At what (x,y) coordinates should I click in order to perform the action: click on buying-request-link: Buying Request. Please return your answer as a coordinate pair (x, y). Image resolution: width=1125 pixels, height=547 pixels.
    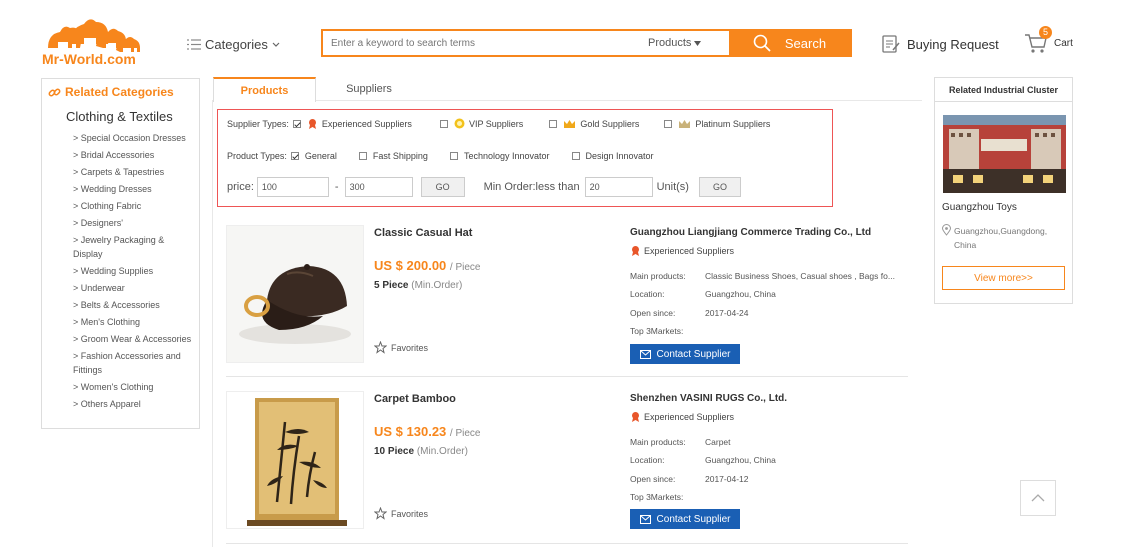
    Looking at the image, I should click on (940, 44).